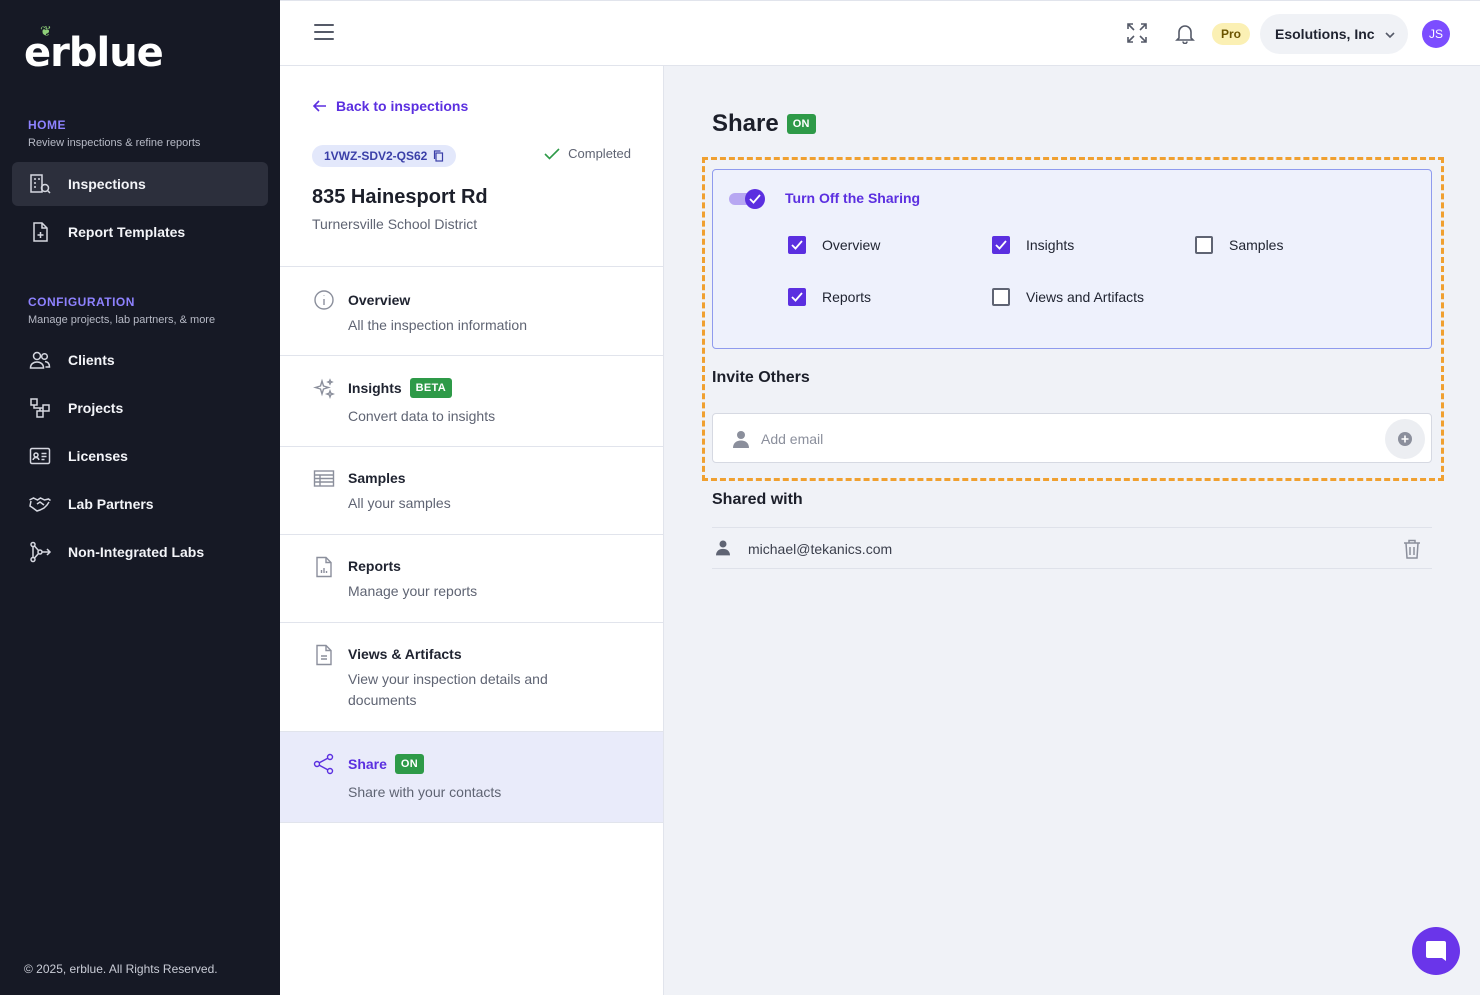 Image resolution: width=1480 pixels, height=995 pixels. Describe the element at coordinates (140, 232) in the screenshot. I see `sidebar-item-report-templates: Report Templates` at that location.